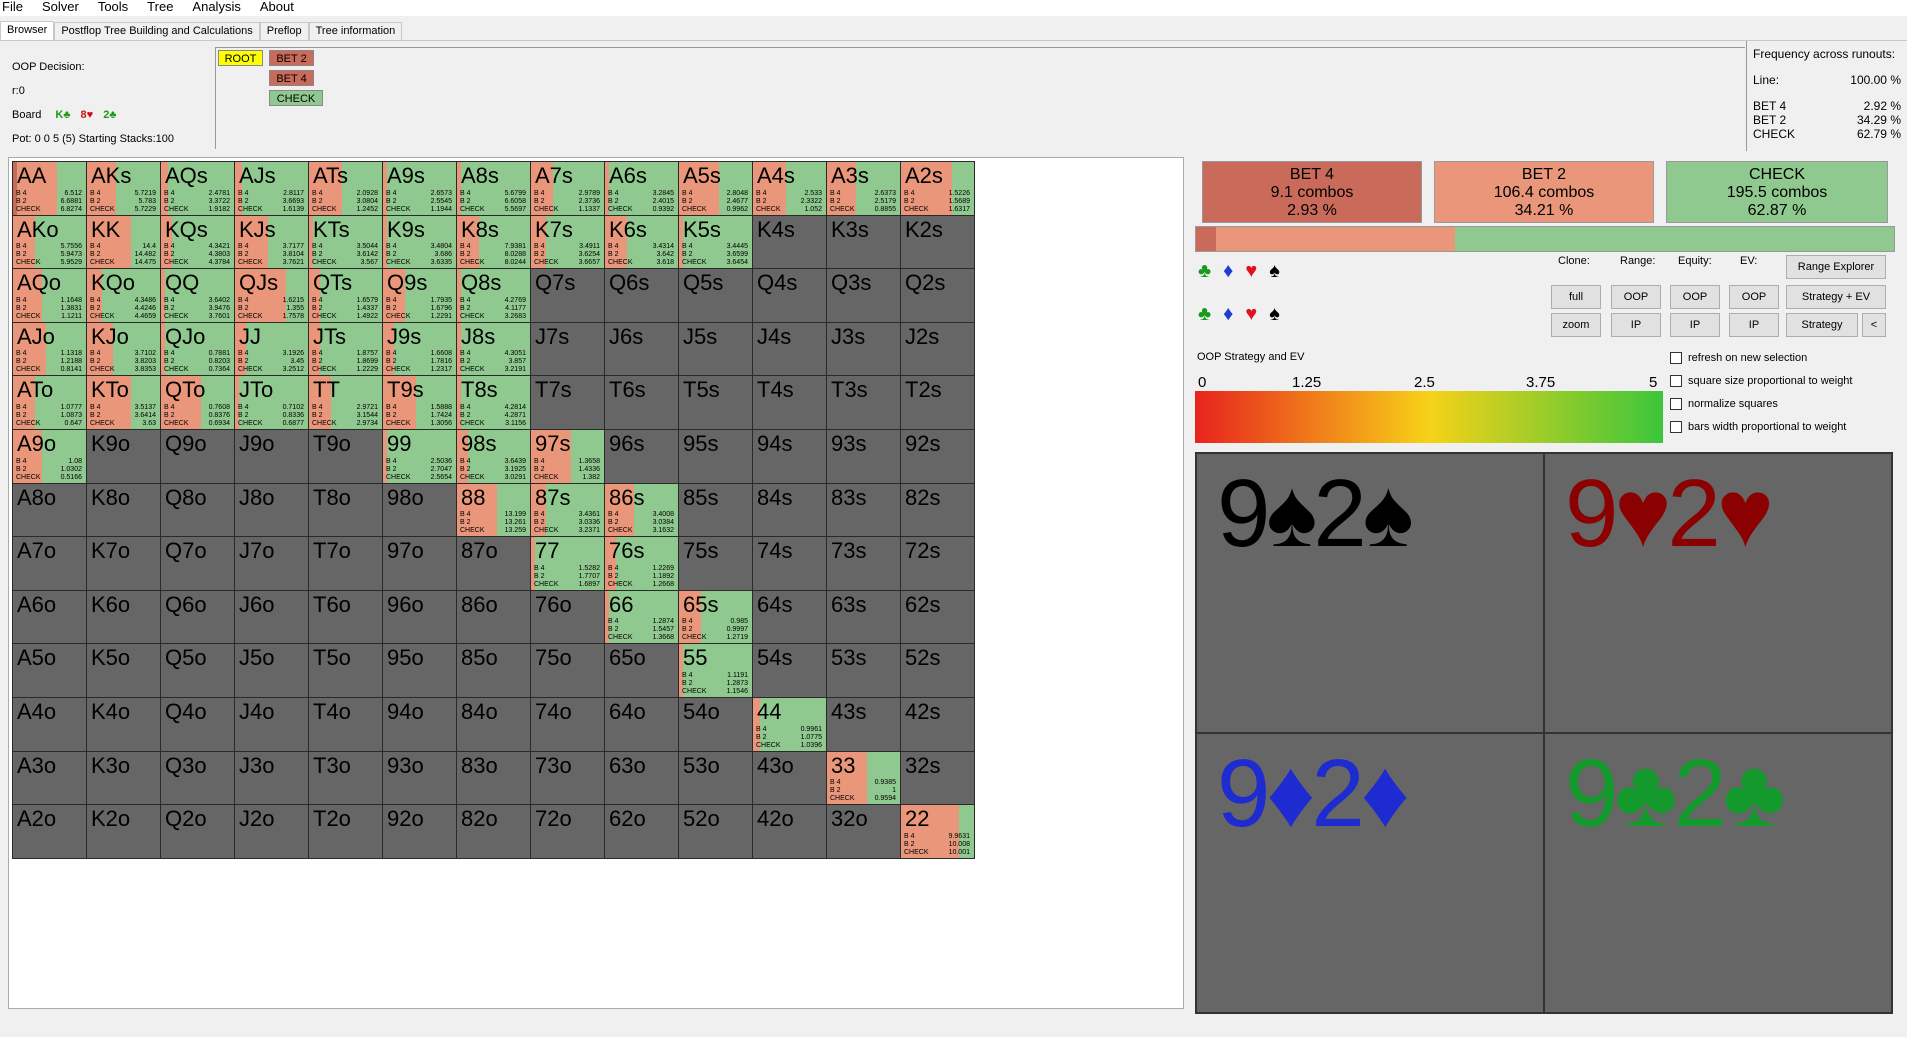 Image resolution: width=1907 pixels, height=1037 pixels. What do you see at coordinates (345, 188) in the screenshot?
I see `hand-cell-ATs: B 4 2.0928 B 2 3.0804 CHECK 1.2452 ATs` at bounding box center [345, 188].